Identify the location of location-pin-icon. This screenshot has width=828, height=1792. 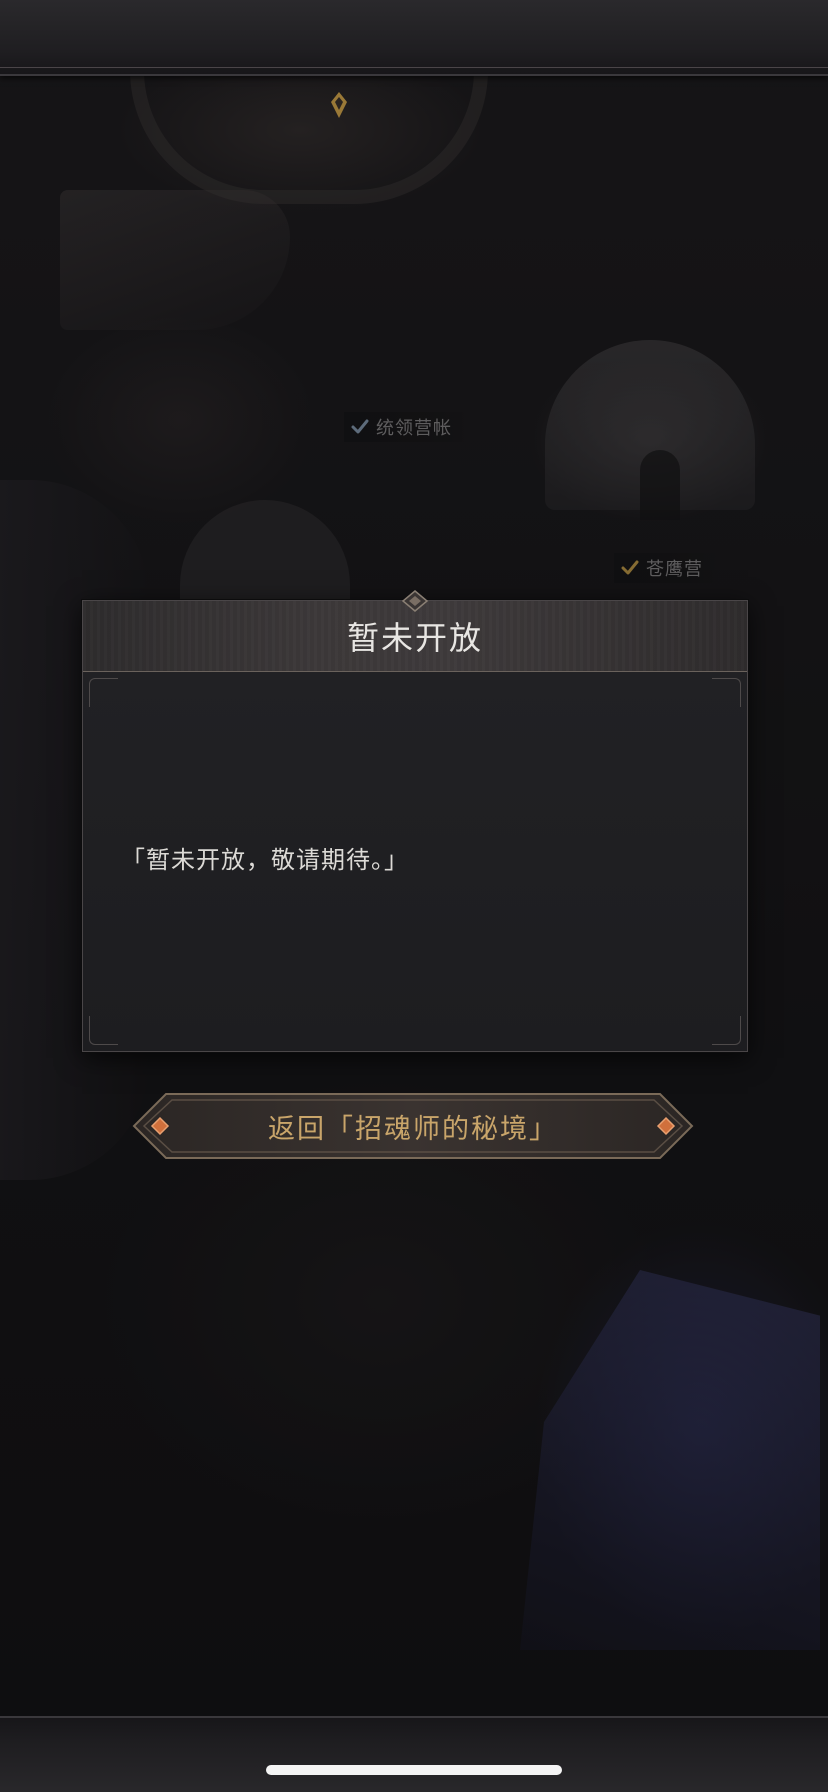
(339, 105).